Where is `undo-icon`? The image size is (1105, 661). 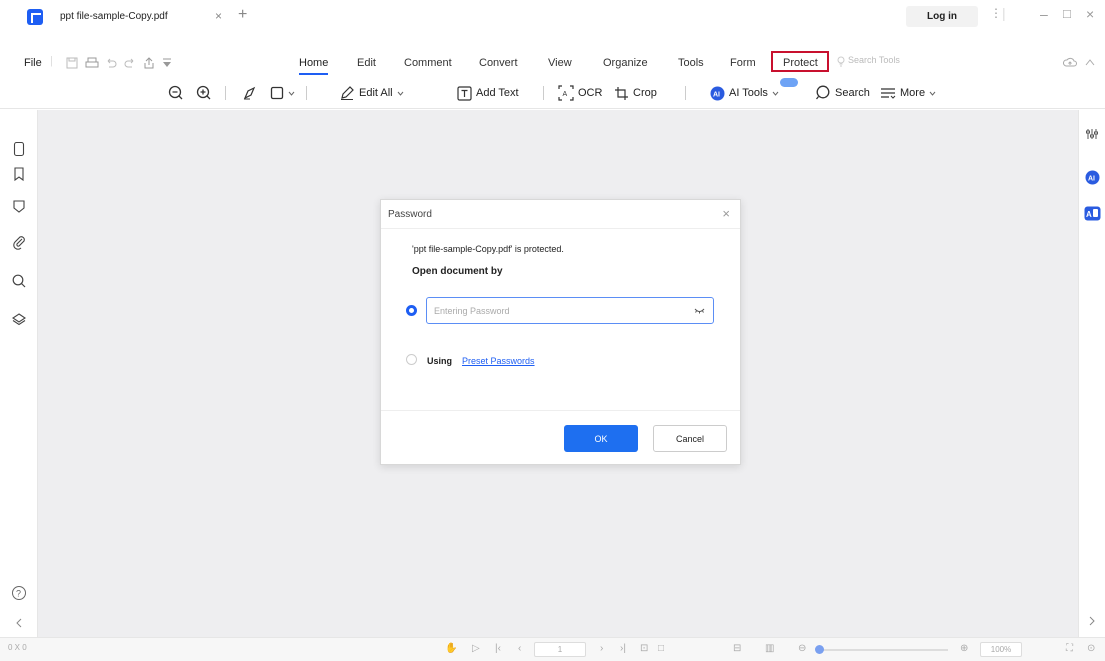
undo-icon is located at coordinates (111, 63).